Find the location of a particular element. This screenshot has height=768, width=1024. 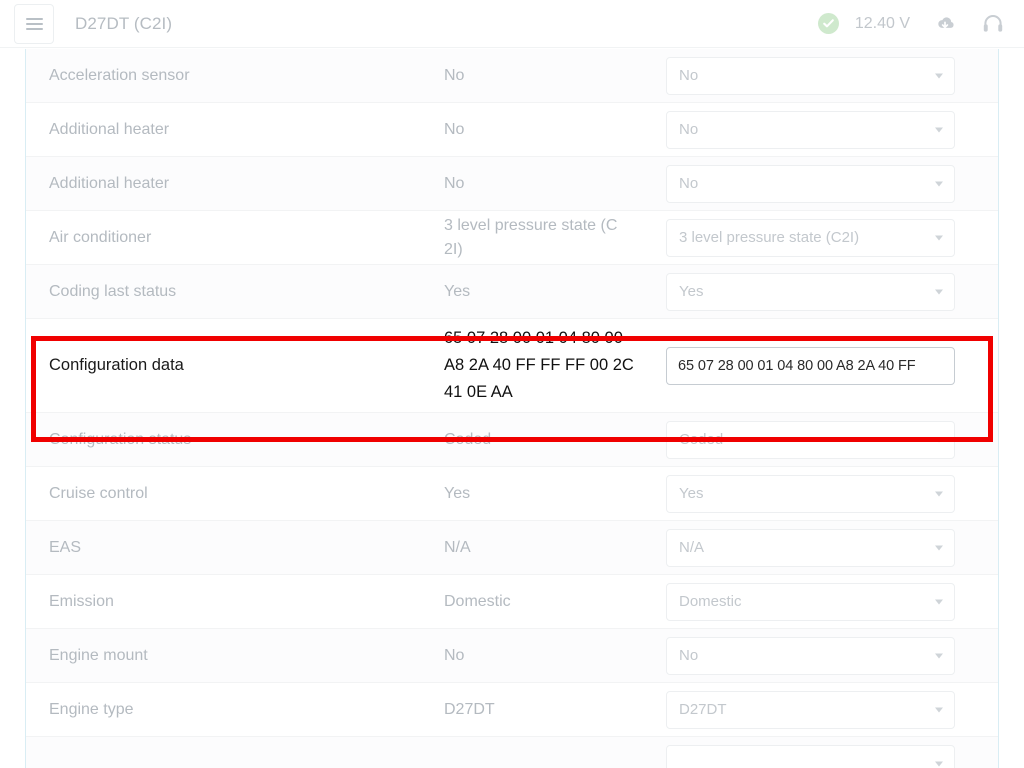

row-select is located at coordinates (810, 756).